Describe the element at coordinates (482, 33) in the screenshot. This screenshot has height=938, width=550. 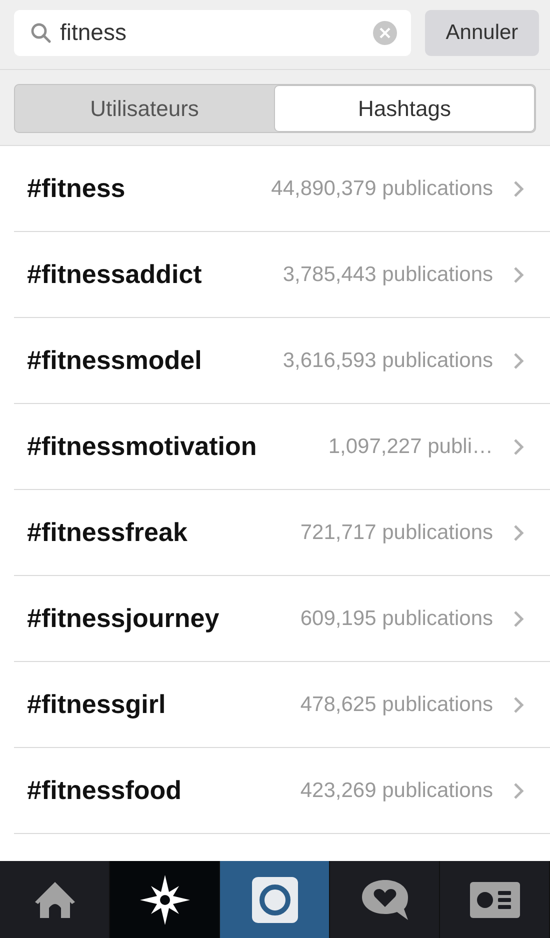
I see `cancel-button: Annuler` at that location.